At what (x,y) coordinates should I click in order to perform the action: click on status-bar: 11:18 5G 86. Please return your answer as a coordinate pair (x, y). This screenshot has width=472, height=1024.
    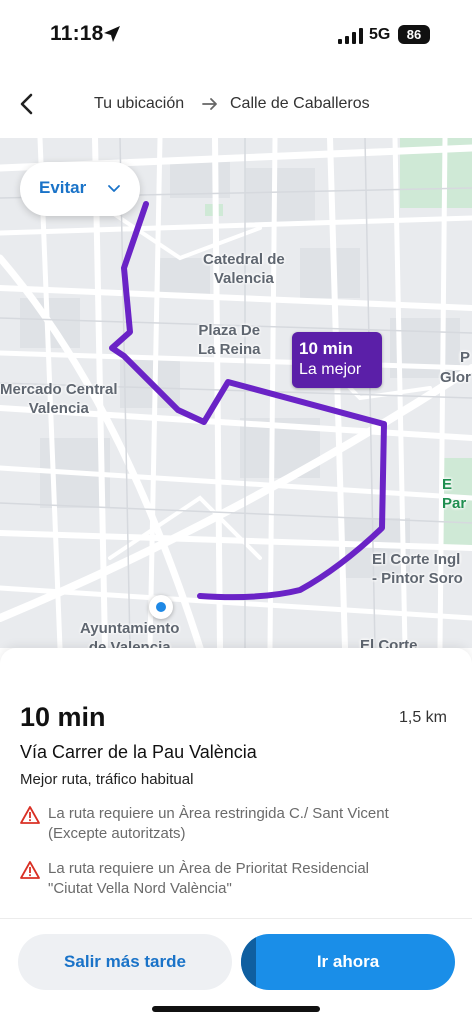
    Looking at the image, I should click on (236, 35).